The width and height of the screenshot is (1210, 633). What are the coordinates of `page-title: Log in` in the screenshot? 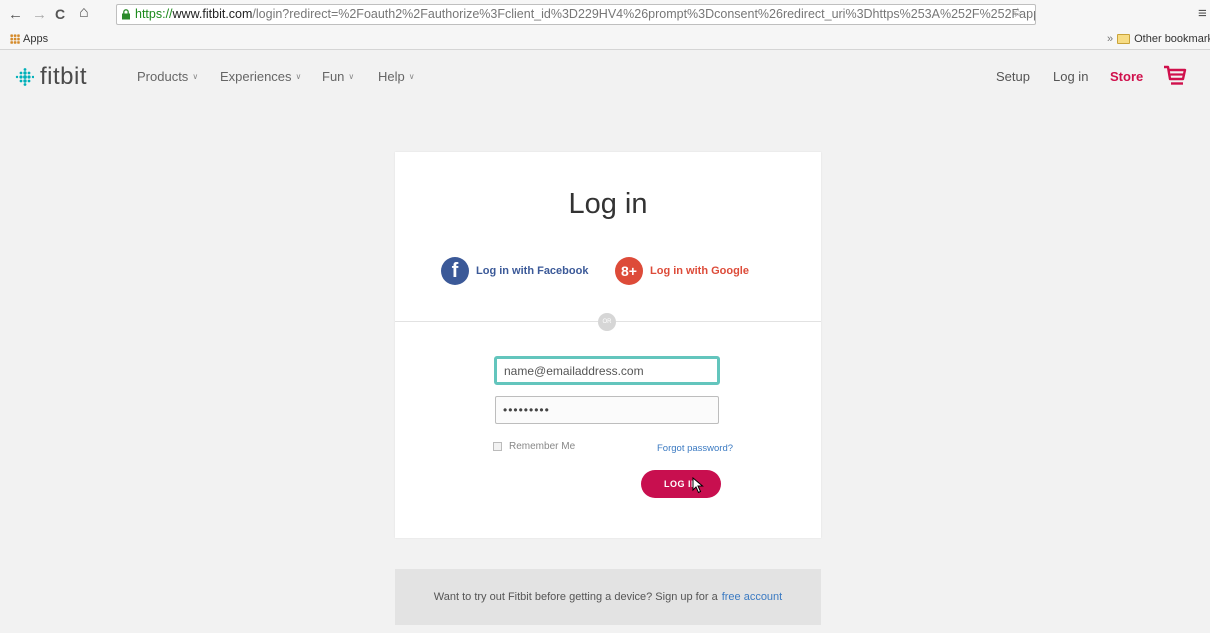 It's located at (608, 204).